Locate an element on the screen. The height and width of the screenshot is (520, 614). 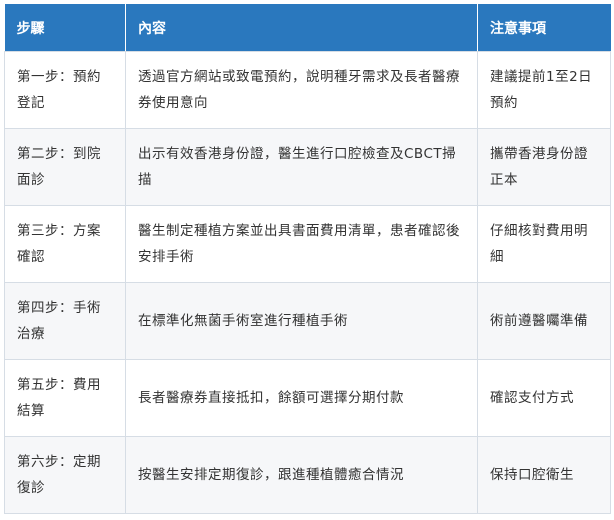
header-row: 步驟 內容 注意事項 is located at coordinates (307, 28).